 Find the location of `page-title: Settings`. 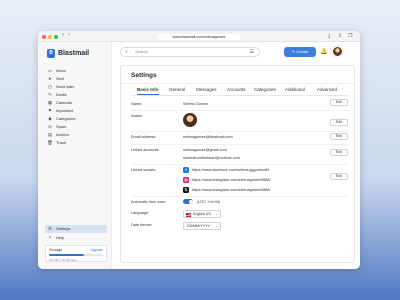

page-title: Settings is located at coordinates (144, 75).